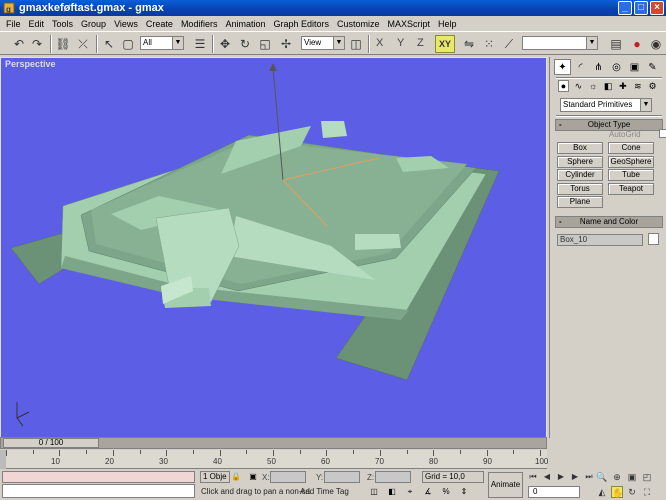 This screenshot has height=500, width=666. I want to click on plane-button: Plane, so click(580, 202).